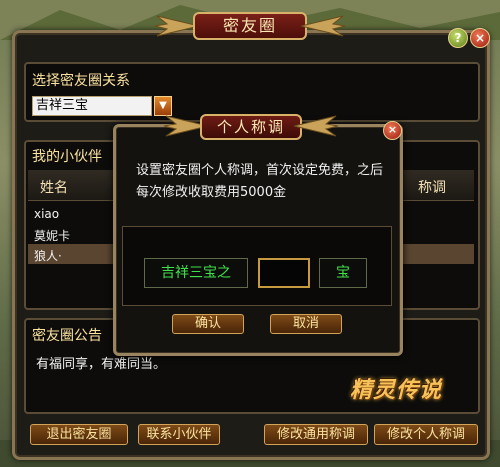 This screenshot has height=467, width=500. Describe the element at coordinates (79, 434) in the screenshot. I see `exit-circle-button: 退出密友圈` at that location.